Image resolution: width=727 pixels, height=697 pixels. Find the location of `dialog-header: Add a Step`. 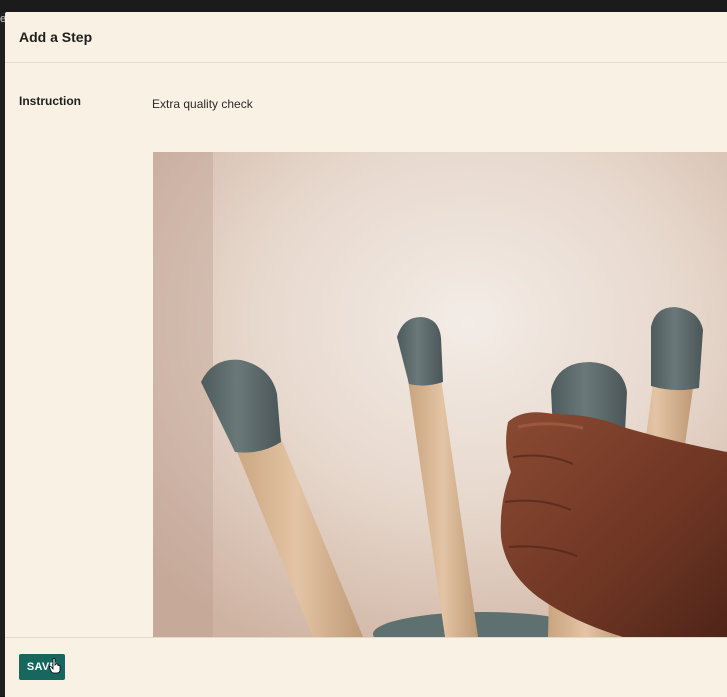

dialog-header: Add a Step is located at coordinates (366, 37).